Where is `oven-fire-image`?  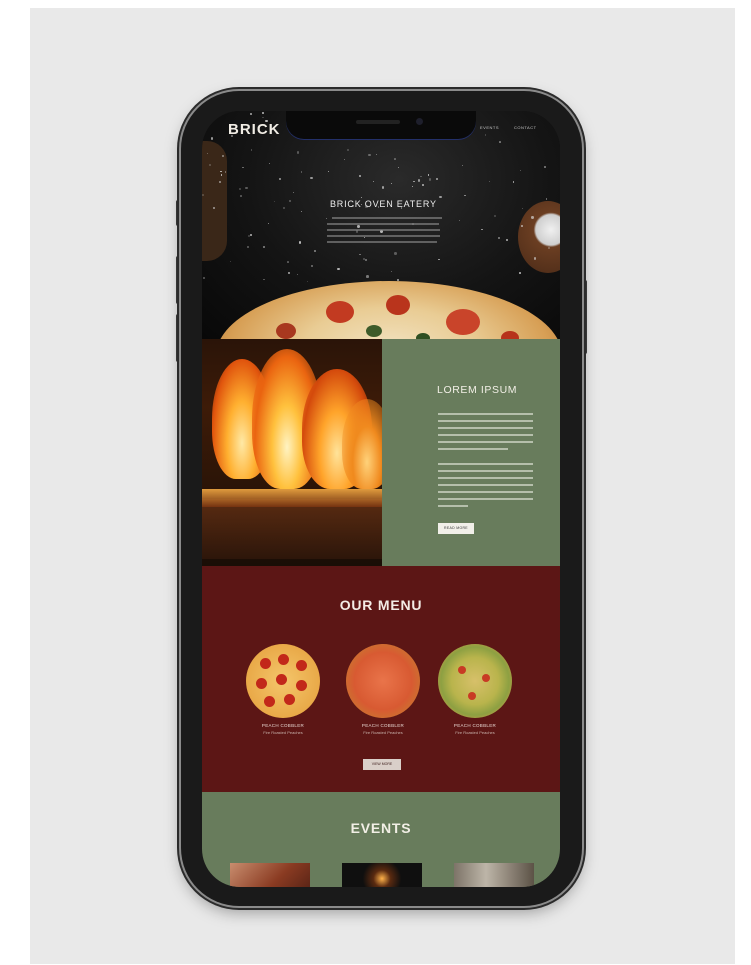
oven-fire-image is located at coordinates (292, 452).